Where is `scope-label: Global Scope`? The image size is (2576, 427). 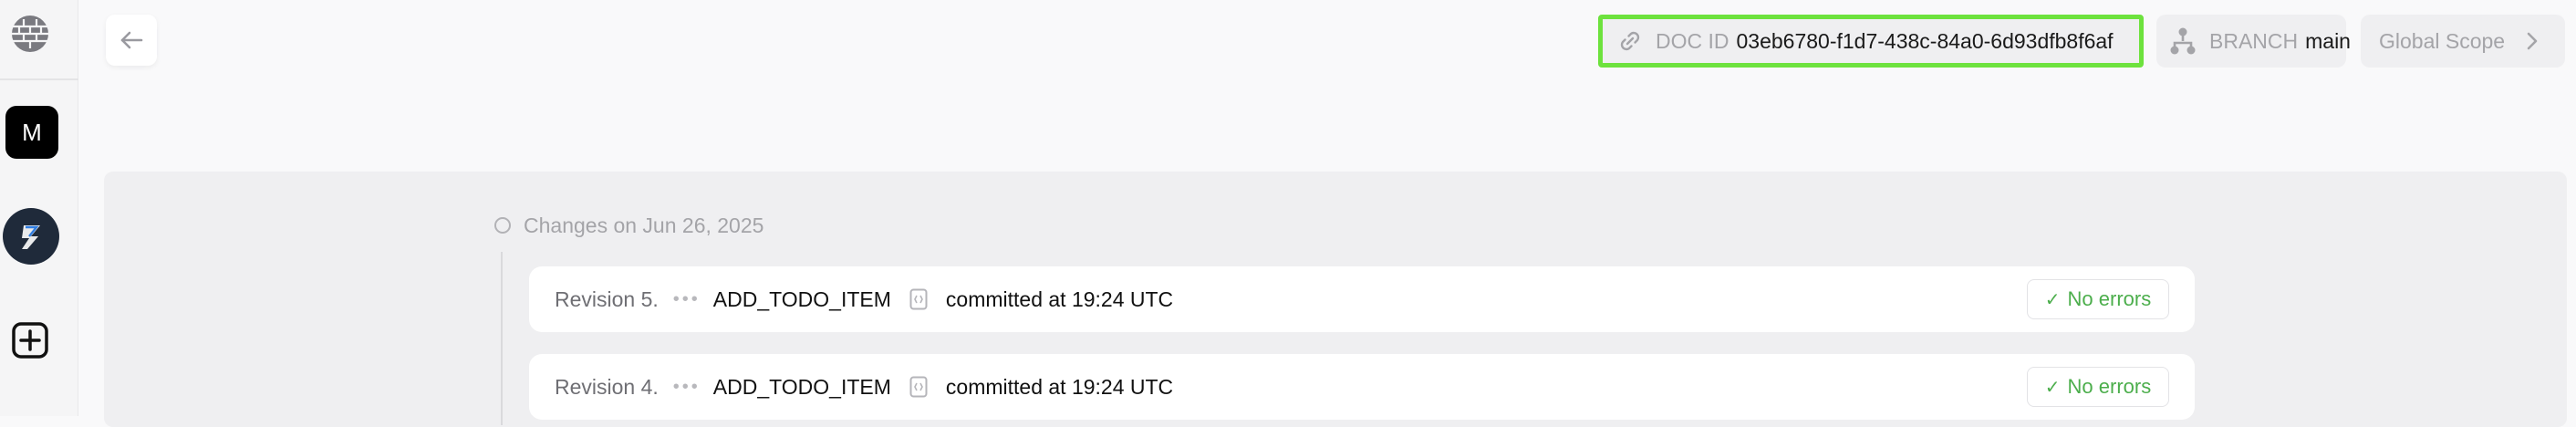 scope-label: Global Scope is located at coordinates (2442, 40).